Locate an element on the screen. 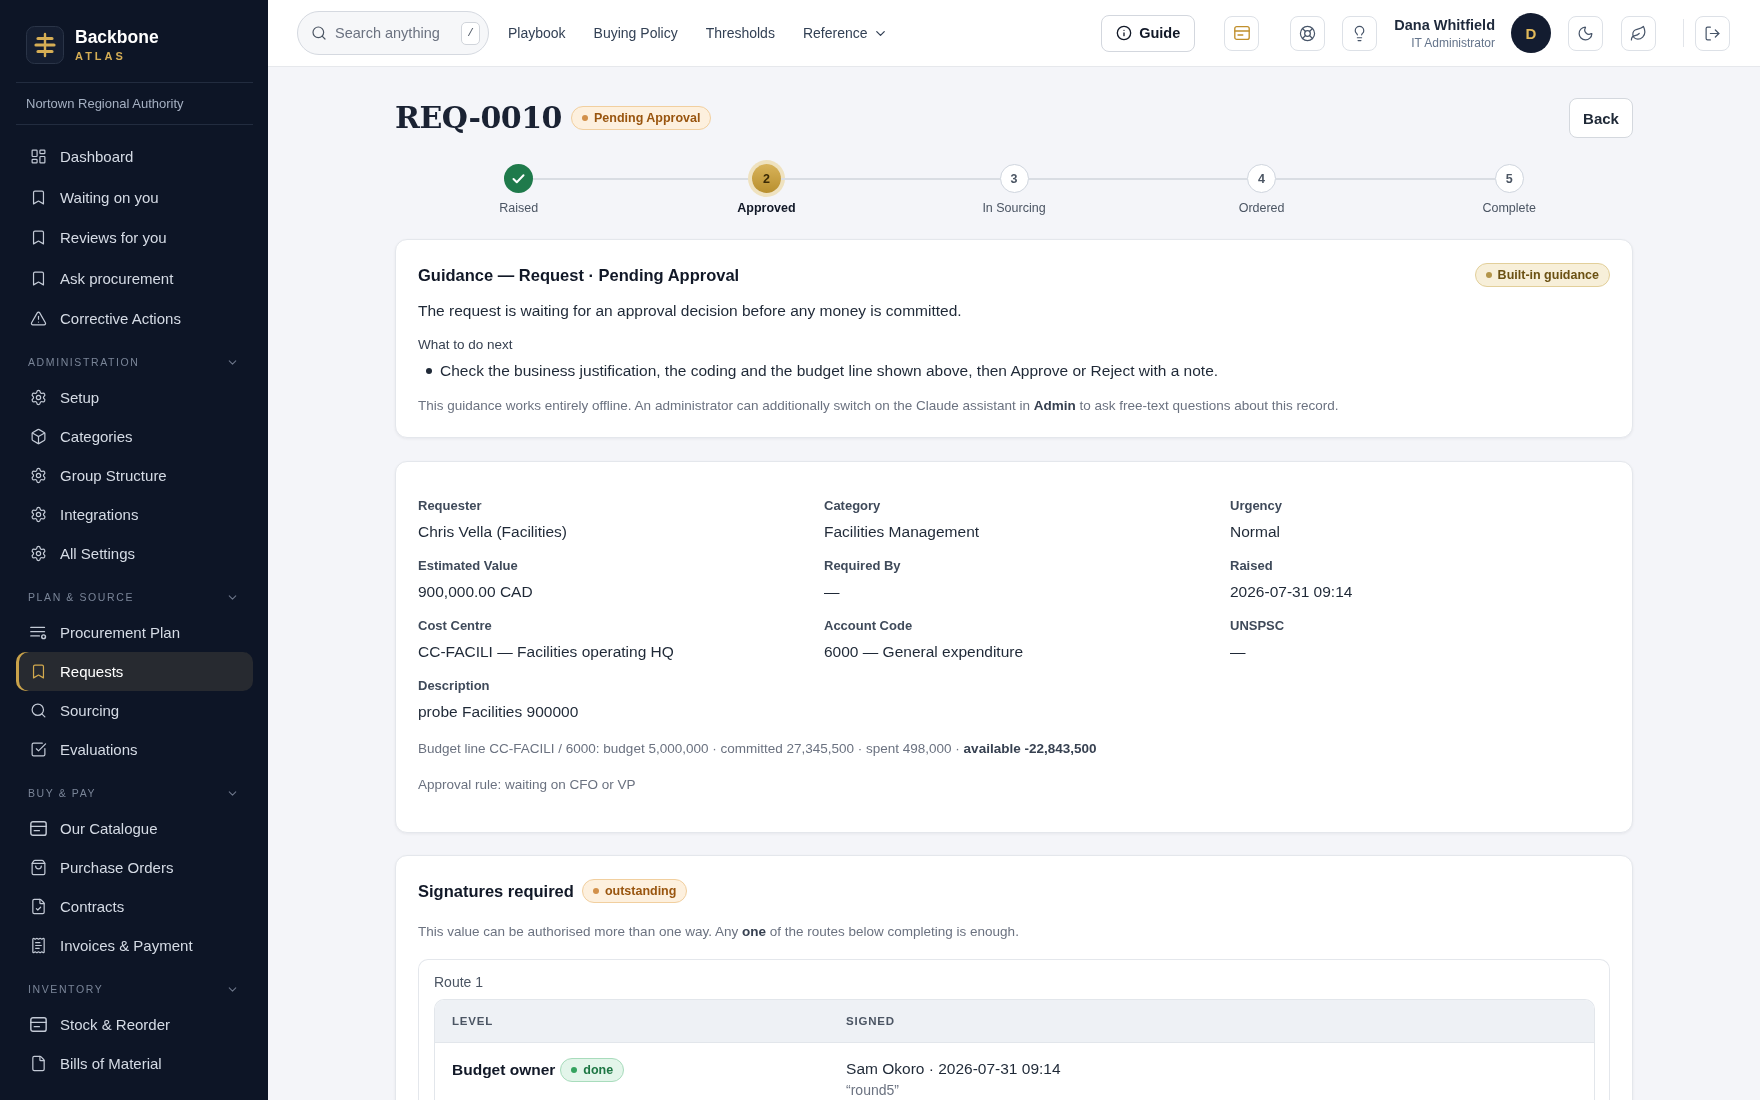 Image resolution: width=1760 pixels, height=1100 pixels. badge-label: Built-in guidance is located at coordinates (1548, 275).